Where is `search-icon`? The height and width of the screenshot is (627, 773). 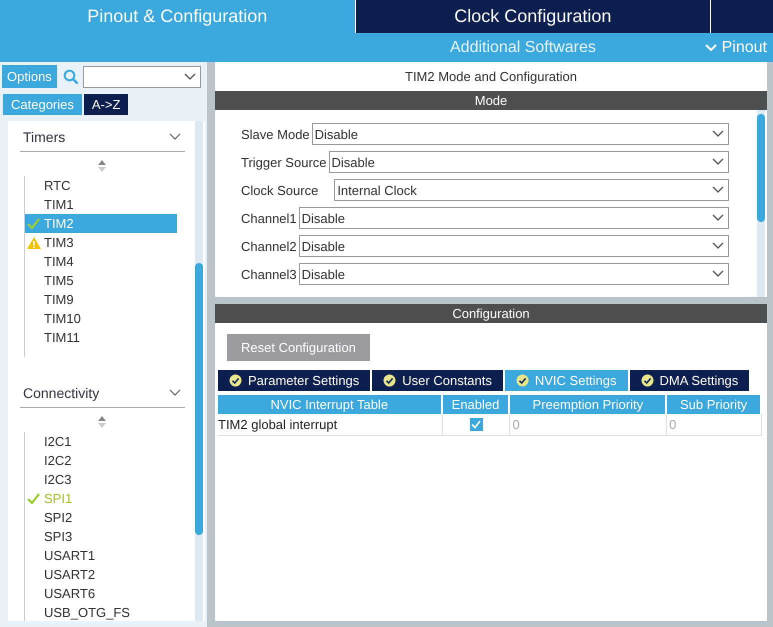
search-icon is located at coordinates (70, 76).